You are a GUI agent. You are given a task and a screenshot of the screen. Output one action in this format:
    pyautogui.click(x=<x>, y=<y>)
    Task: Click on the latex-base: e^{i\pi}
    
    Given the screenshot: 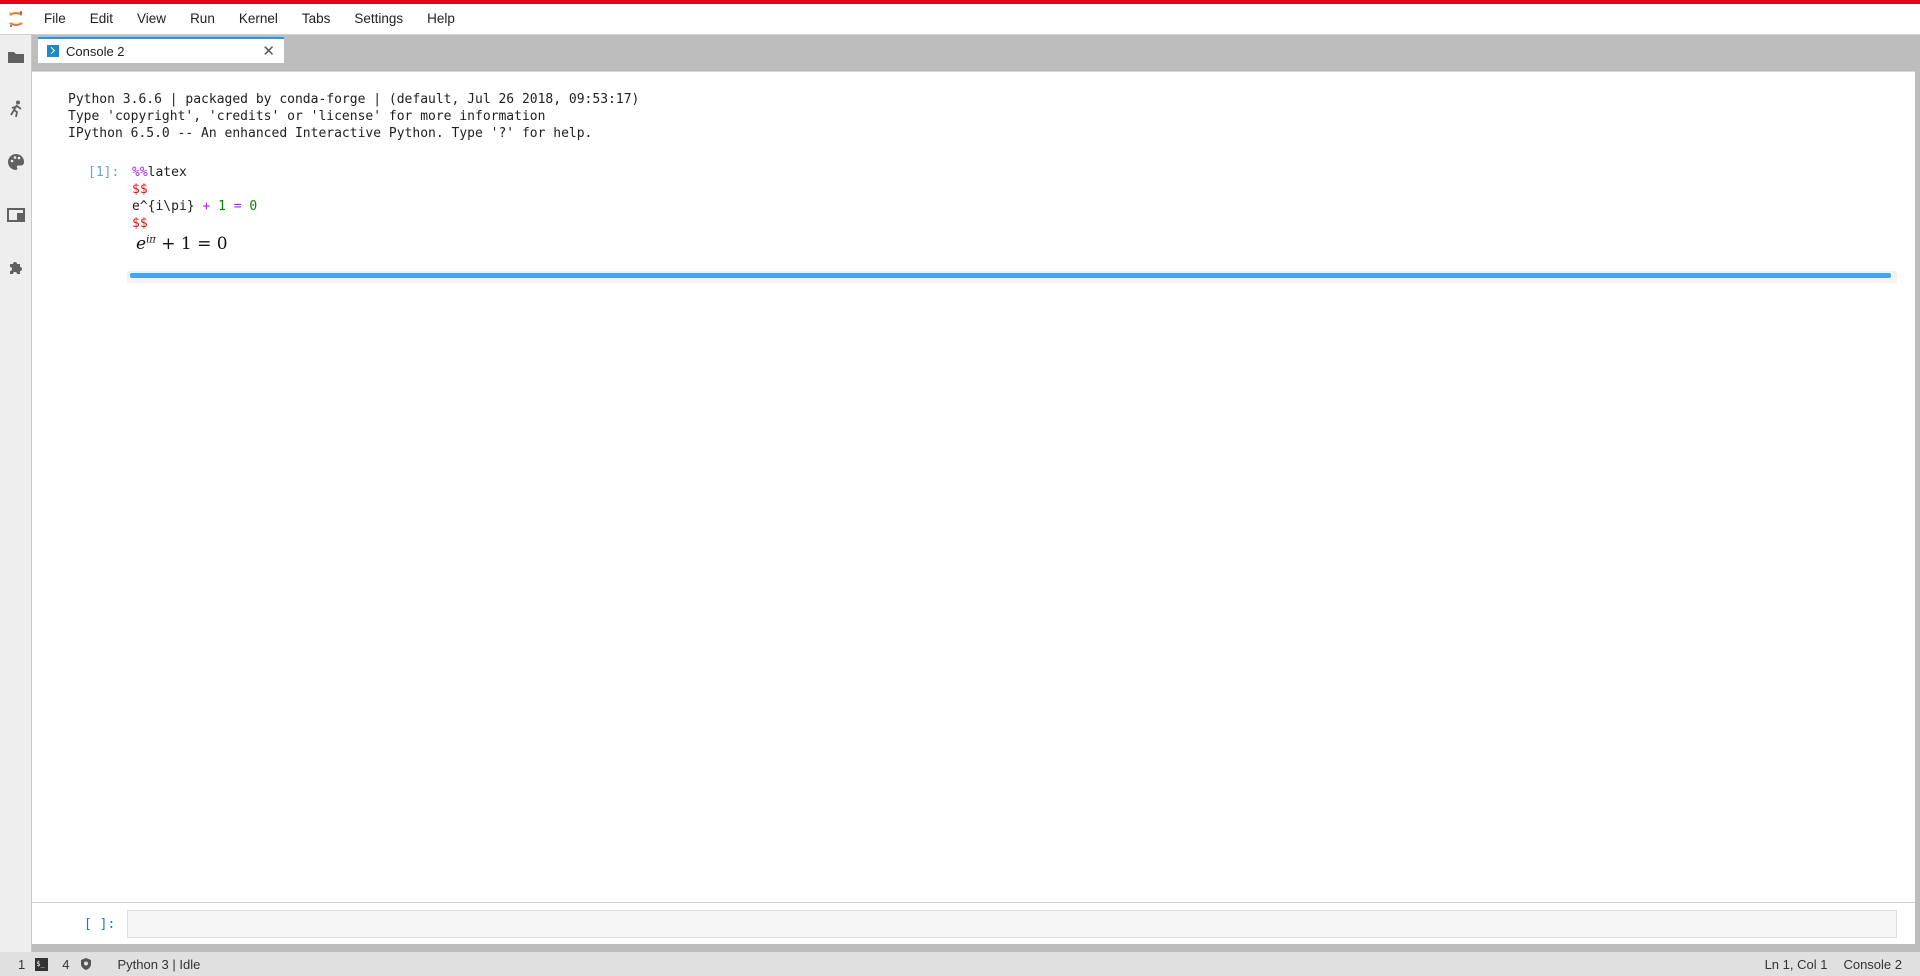 What is the action you would take?
    pyautogui.click(x=163, y=206)
    